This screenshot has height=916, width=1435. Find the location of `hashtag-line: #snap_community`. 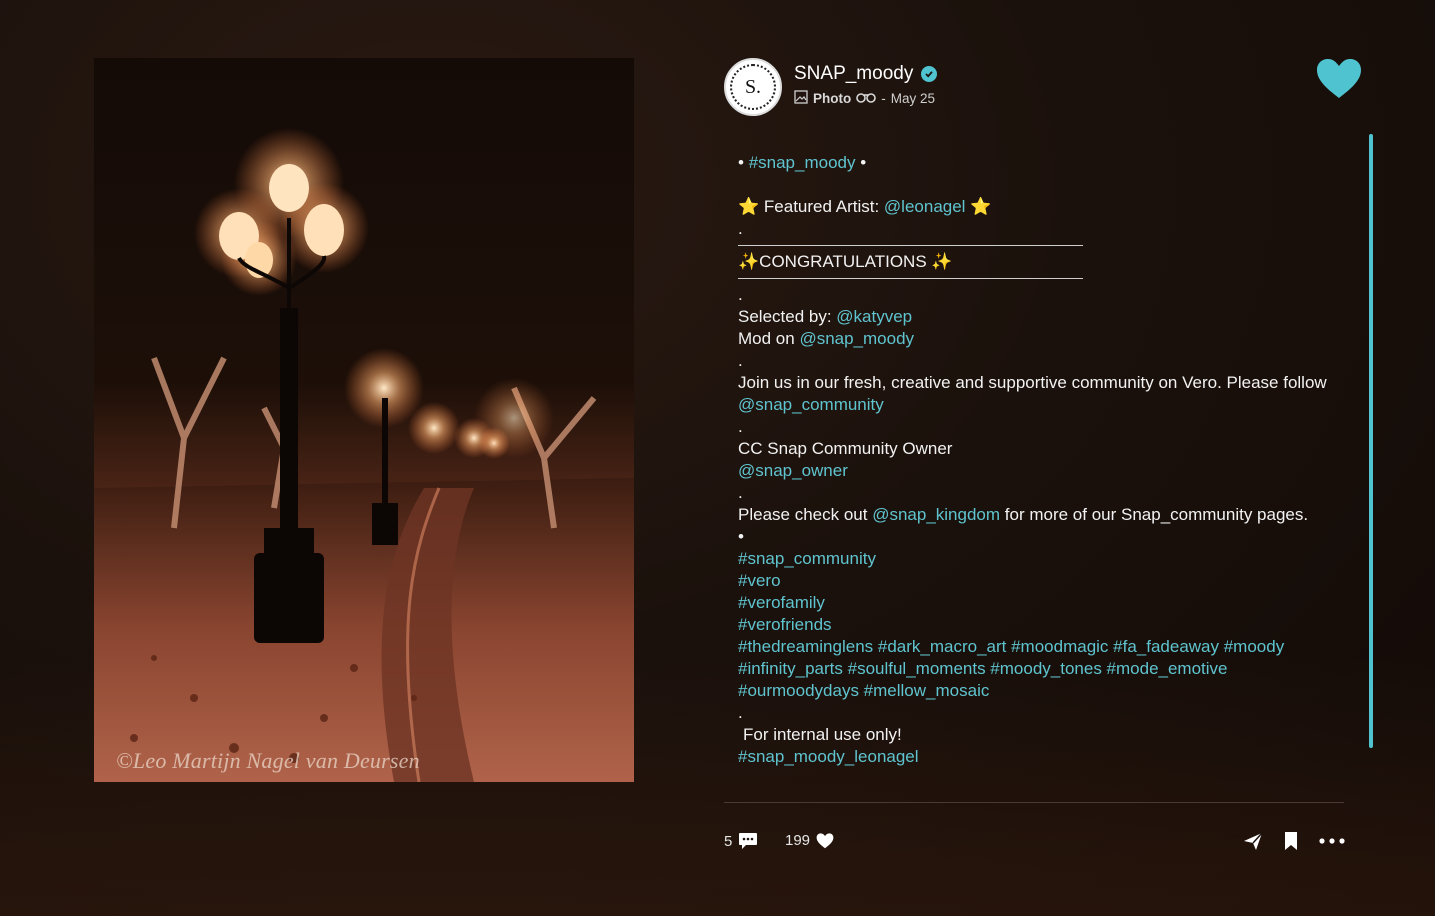

hashtag-line: #snap_community is located at coordinates (1033, 559).